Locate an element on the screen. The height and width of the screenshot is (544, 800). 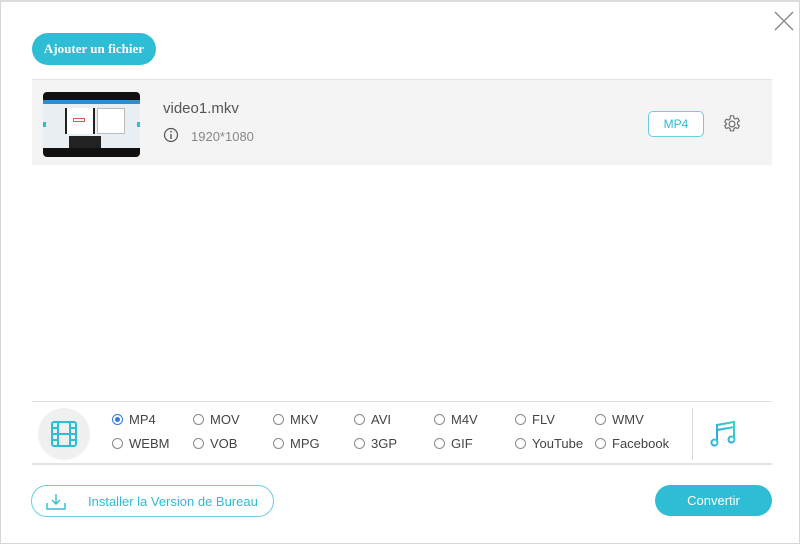
format-label: M4V is located at coordinates (464, 419).